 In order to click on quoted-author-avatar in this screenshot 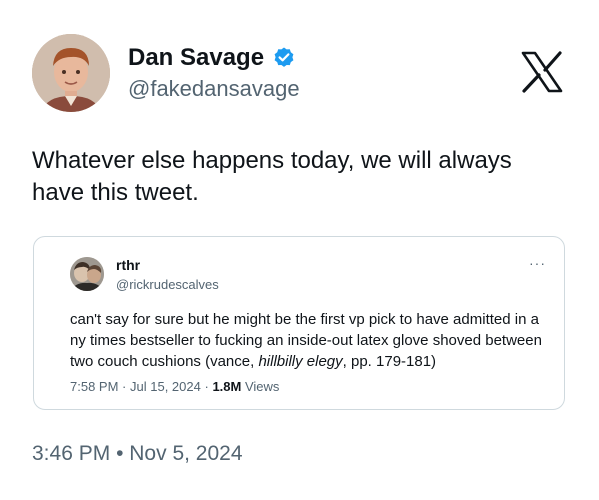, I will do `click(87, 274)`.